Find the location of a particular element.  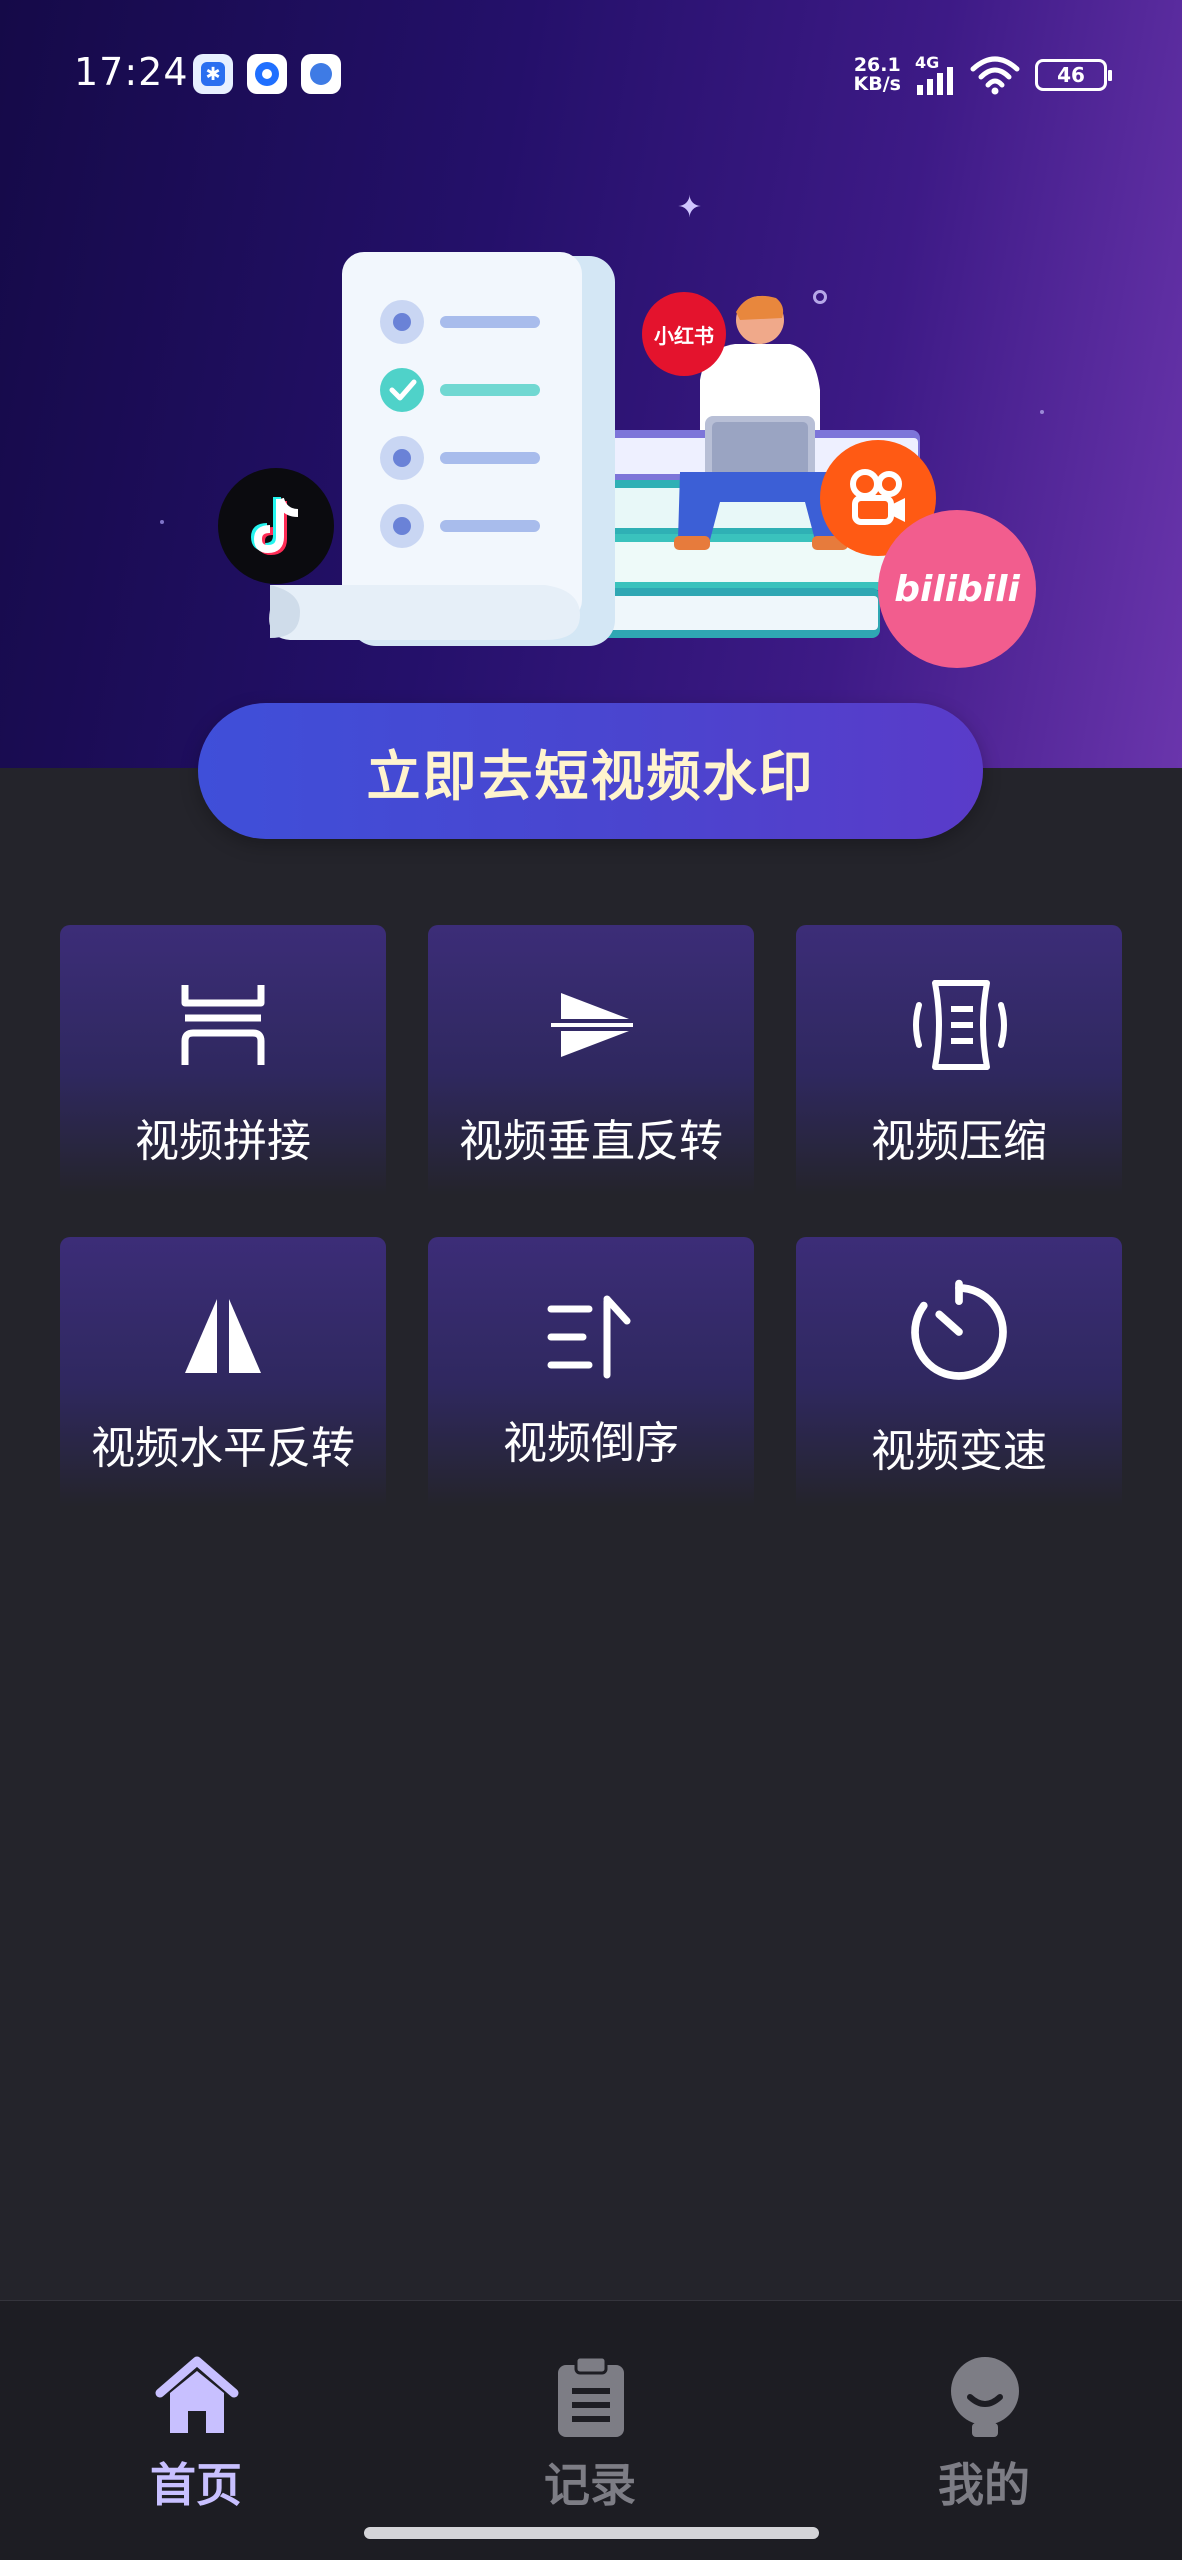

horizontal-flip-icon is located at coordinates (223, 1336).